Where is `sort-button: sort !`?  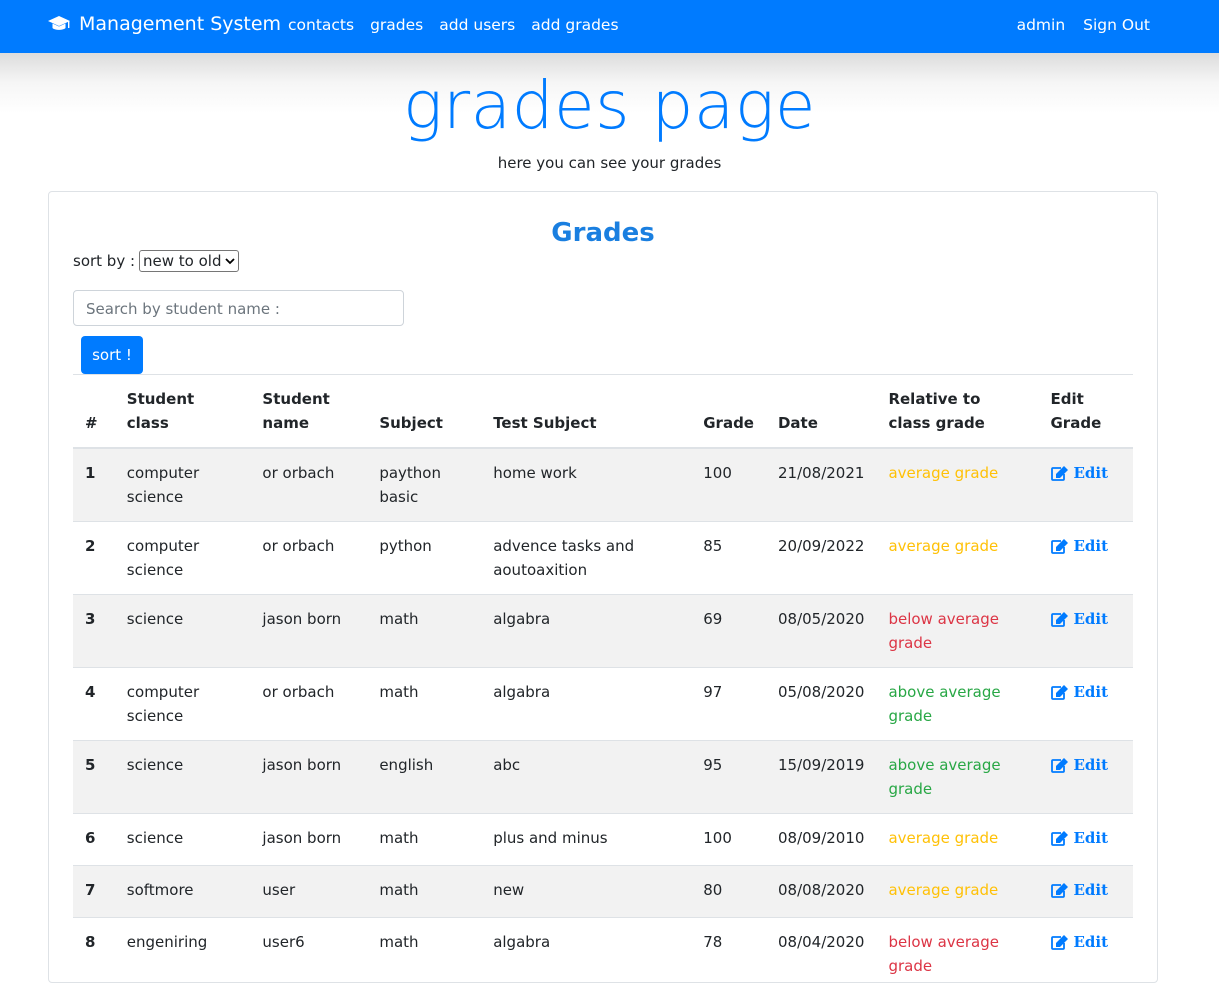 sort-button: sort ! is located at coordinates (112, 355).